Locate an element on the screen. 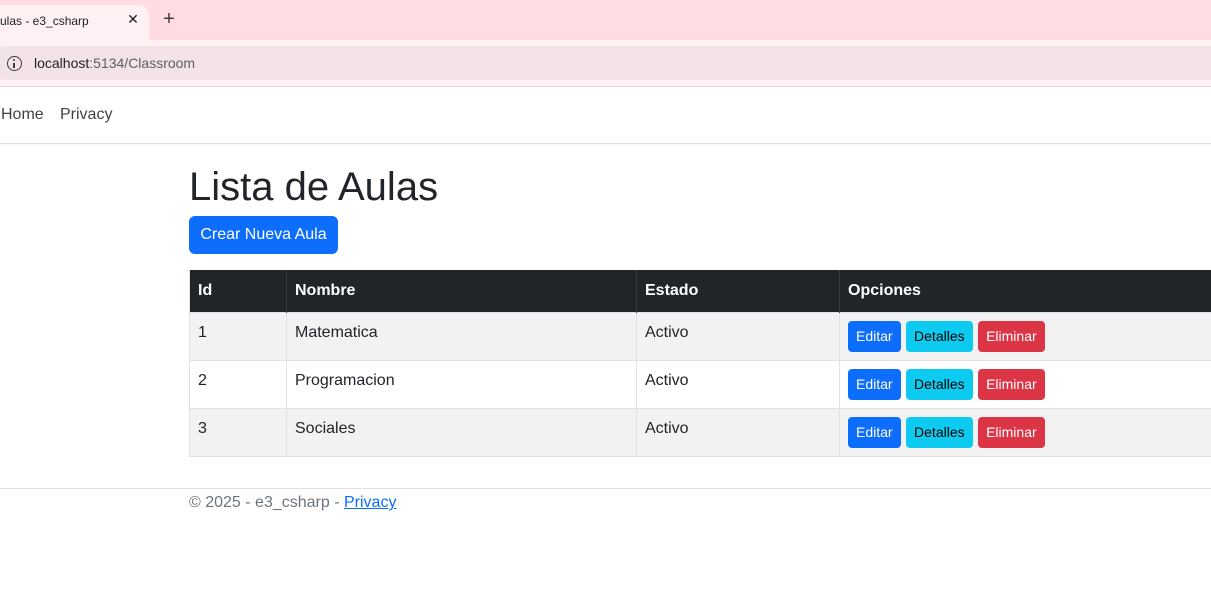  column-header-nombre: Nombre is located at coordinates (461, 291).